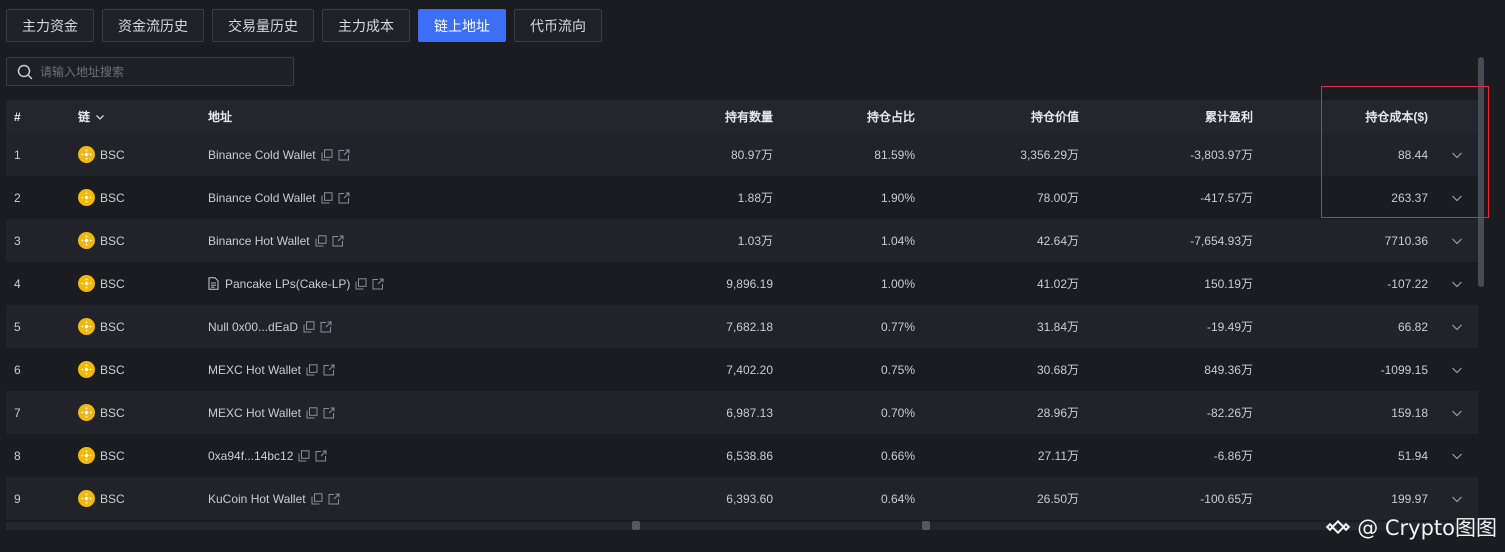  Describe the element at coordinates (749, 326) in the screenshot. I see `quantity-cell: 7,682.18` at that location.